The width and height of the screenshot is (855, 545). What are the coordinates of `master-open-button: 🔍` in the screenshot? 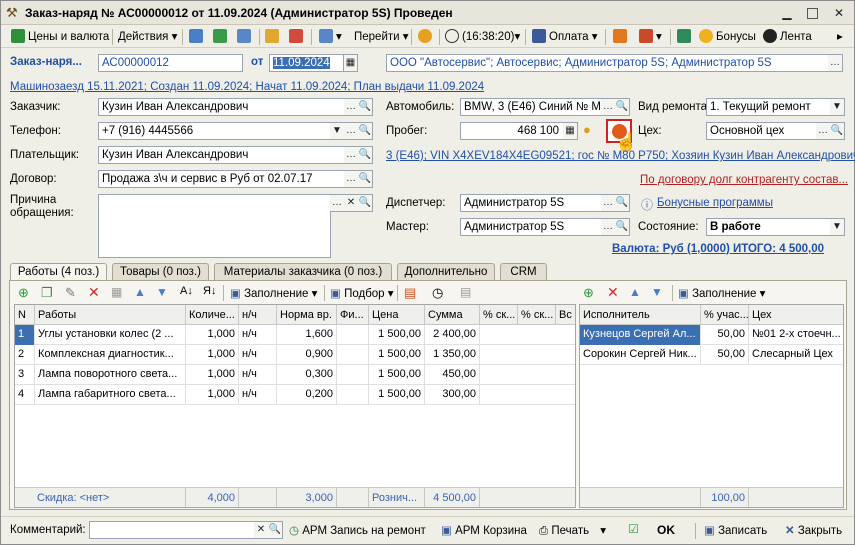 It's located at (622, 227).